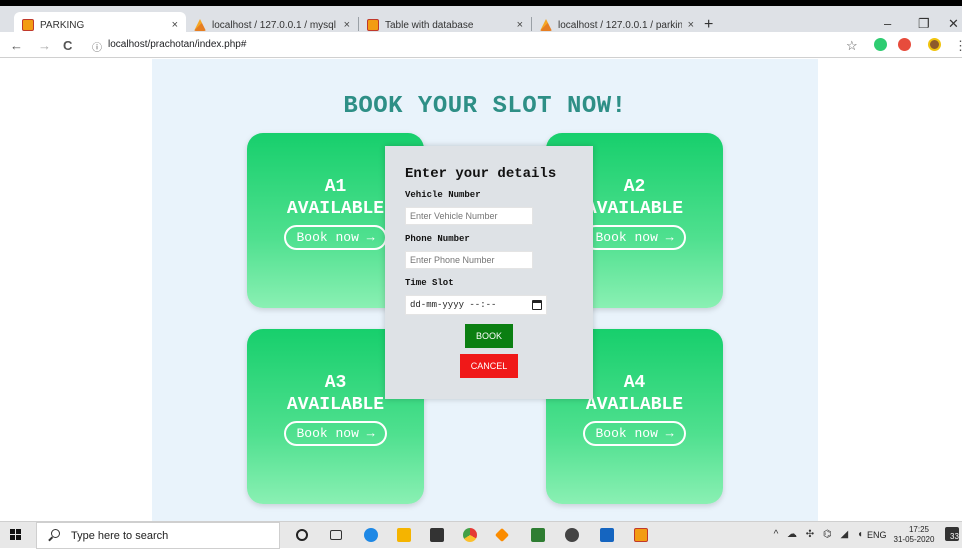  What do you see at coordinates (820, 534) in the screenshot?
I see `system-tray-icons: ^ ☁ ✣ ⌬ ◢ ◖` at bounding box center [820, 534].